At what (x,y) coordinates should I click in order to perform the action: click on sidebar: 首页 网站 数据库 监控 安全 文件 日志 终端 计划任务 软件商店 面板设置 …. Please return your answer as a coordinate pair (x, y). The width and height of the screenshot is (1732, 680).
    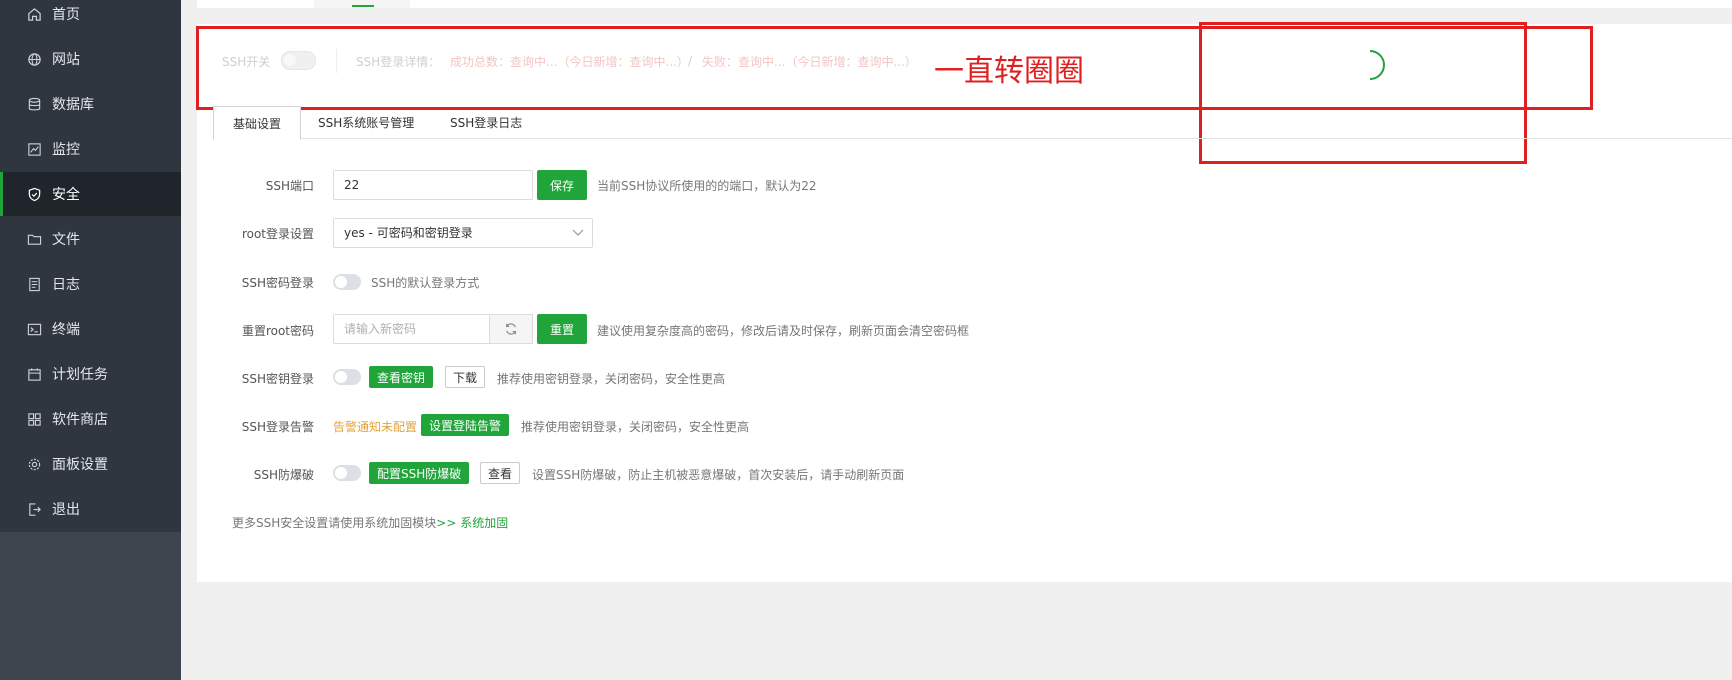
    Looking at the image, I should click on (90, 340).